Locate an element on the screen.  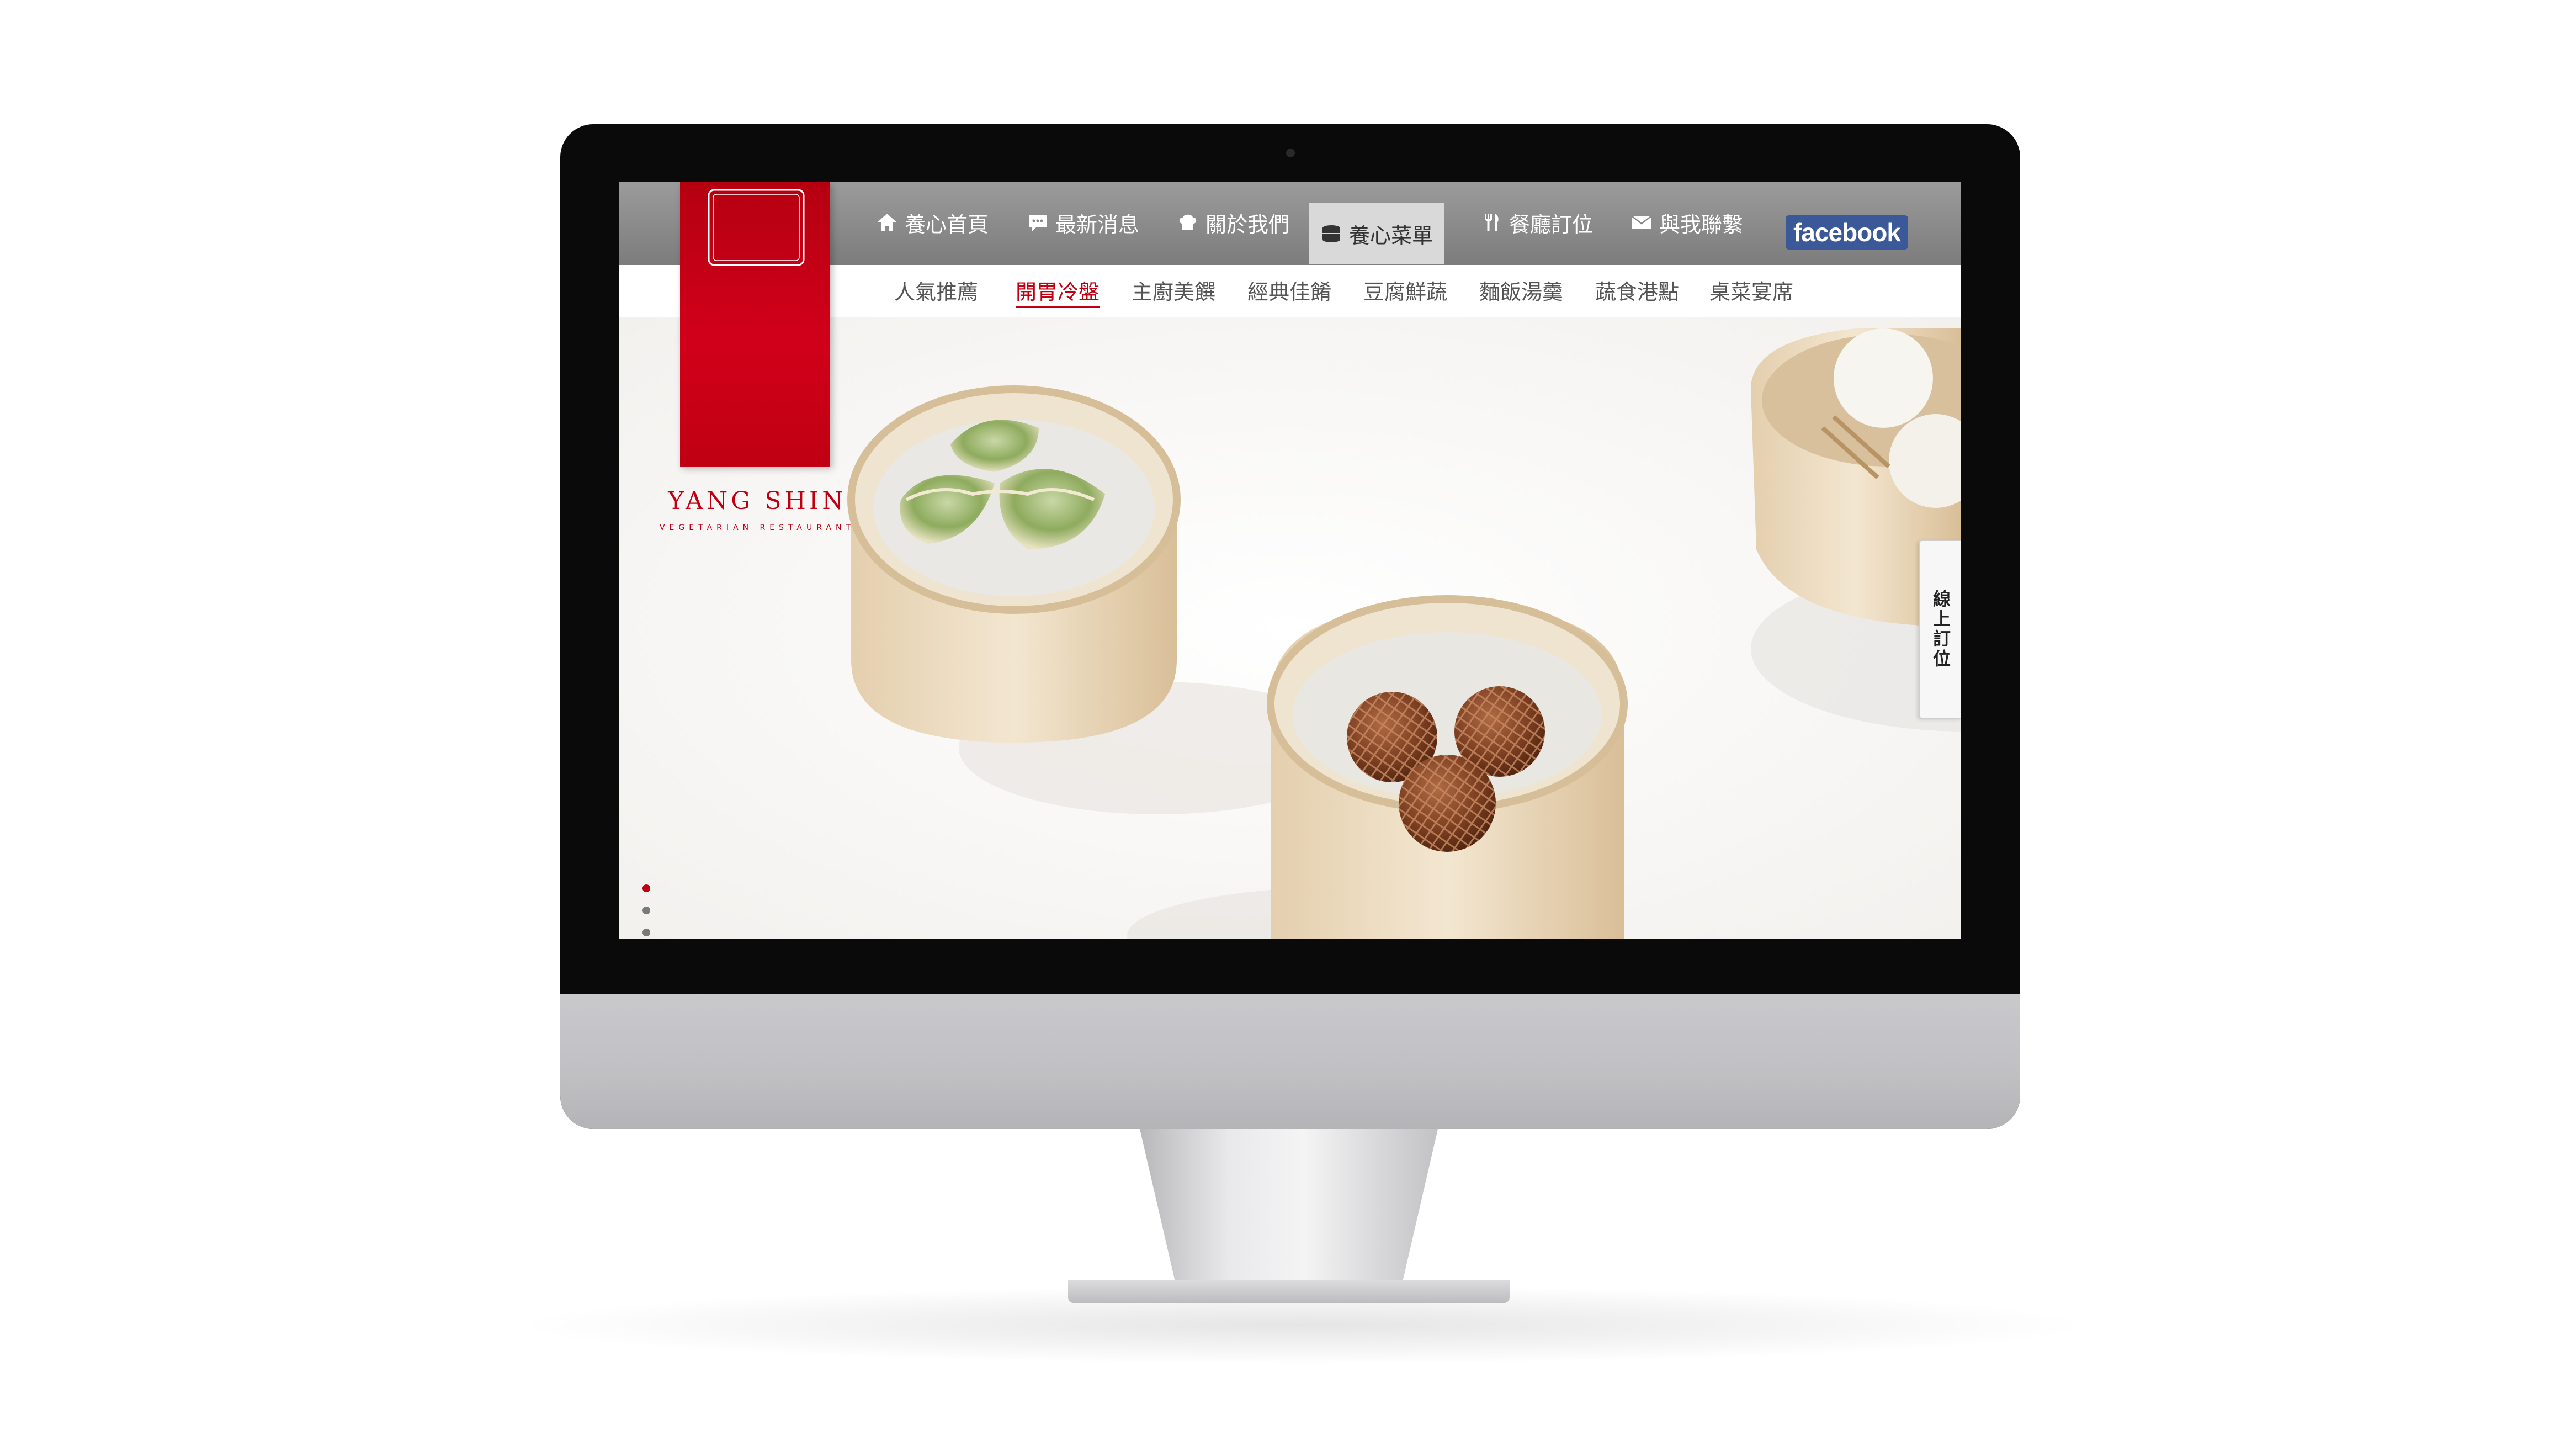
nav-item-contact: 與我聯繫 is located at coordinates (1686, 222).